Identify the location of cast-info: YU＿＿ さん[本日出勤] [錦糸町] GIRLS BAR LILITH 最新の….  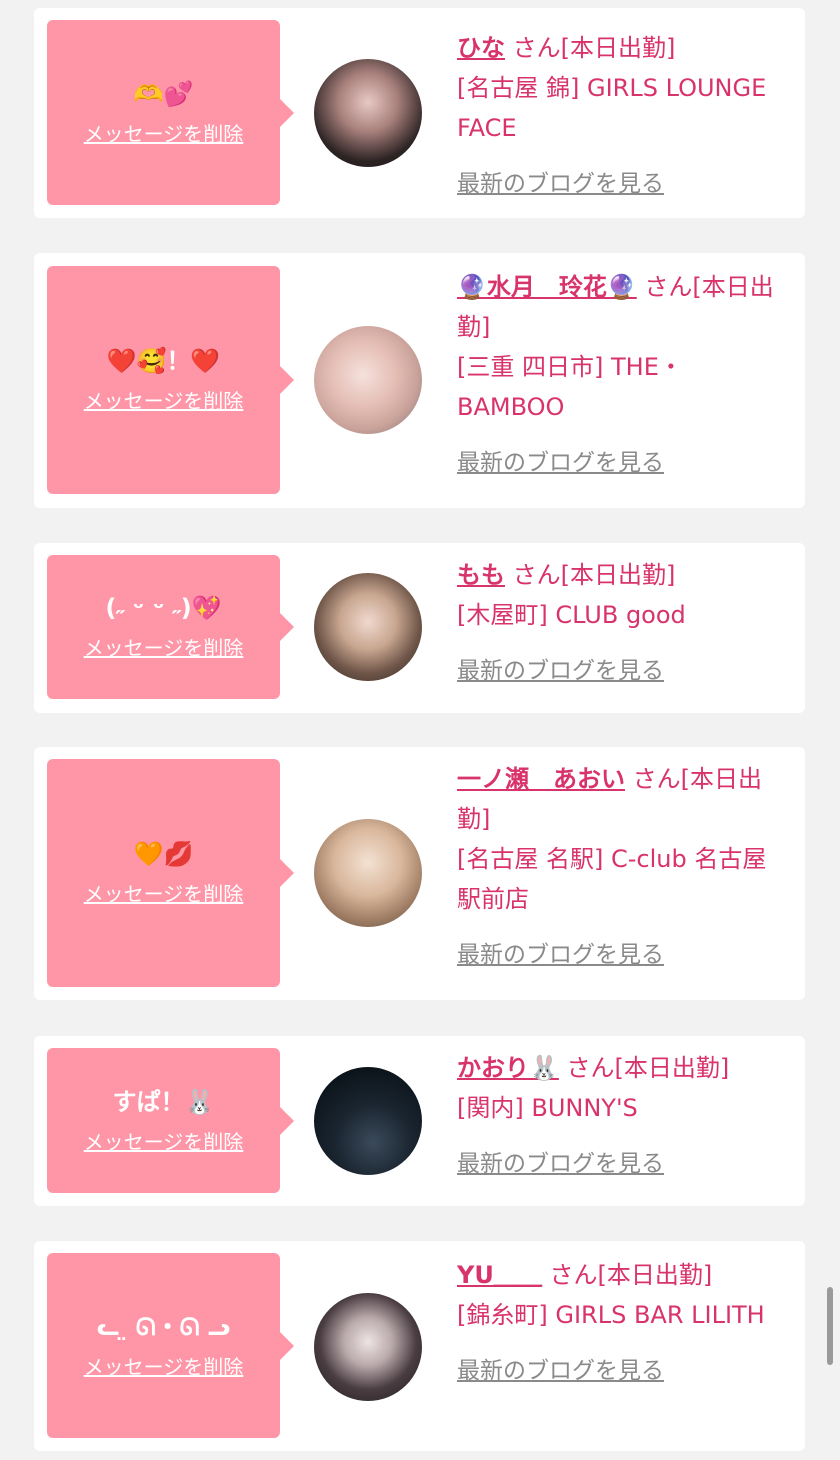
(622, 1323).